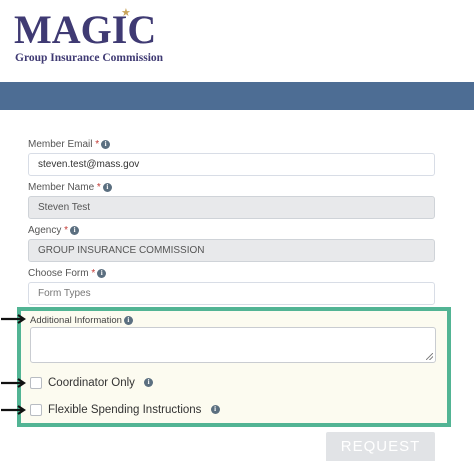  Describe the element at coordinates (231, 293) in the screenshot. I see `choose-form-select: Form Types` at that location.